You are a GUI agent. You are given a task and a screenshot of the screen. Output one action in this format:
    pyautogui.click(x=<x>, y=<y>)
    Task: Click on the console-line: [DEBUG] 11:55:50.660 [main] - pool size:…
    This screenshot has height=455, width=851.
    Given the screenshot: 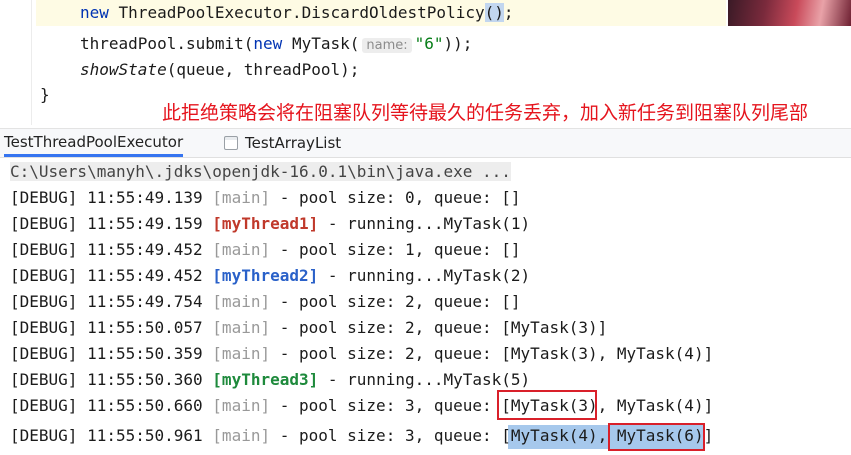 What is the action you would take?
    pyautogui.click(x=362, y=405)
    